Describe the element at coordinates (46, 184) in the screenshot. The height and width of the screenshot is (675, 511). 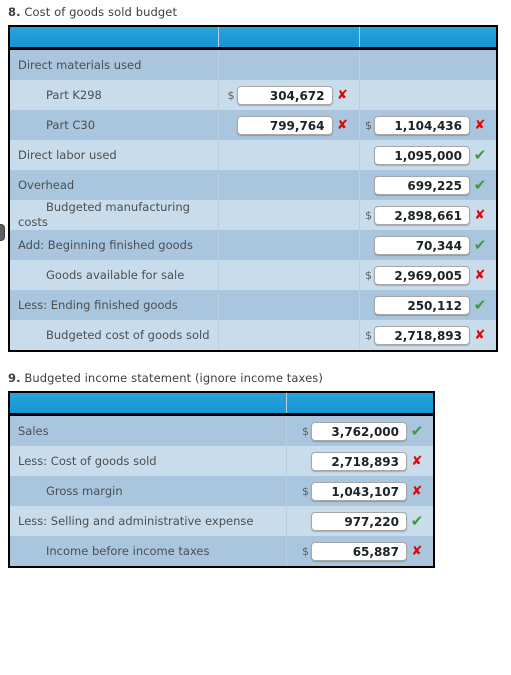
I see `row-label: Overhead` at that location.